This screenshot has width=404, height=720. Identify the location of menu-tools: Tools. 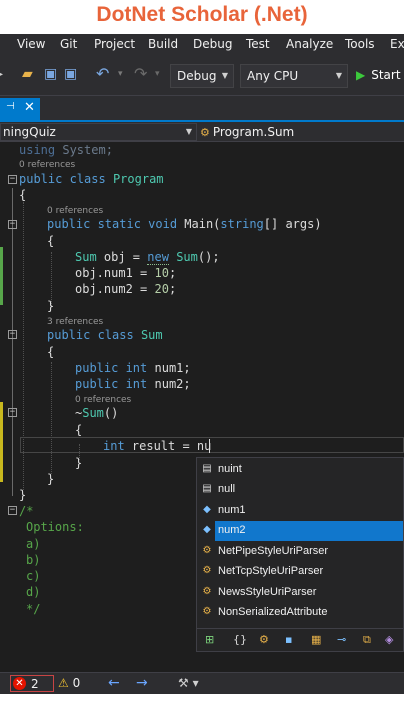
(360, 44).